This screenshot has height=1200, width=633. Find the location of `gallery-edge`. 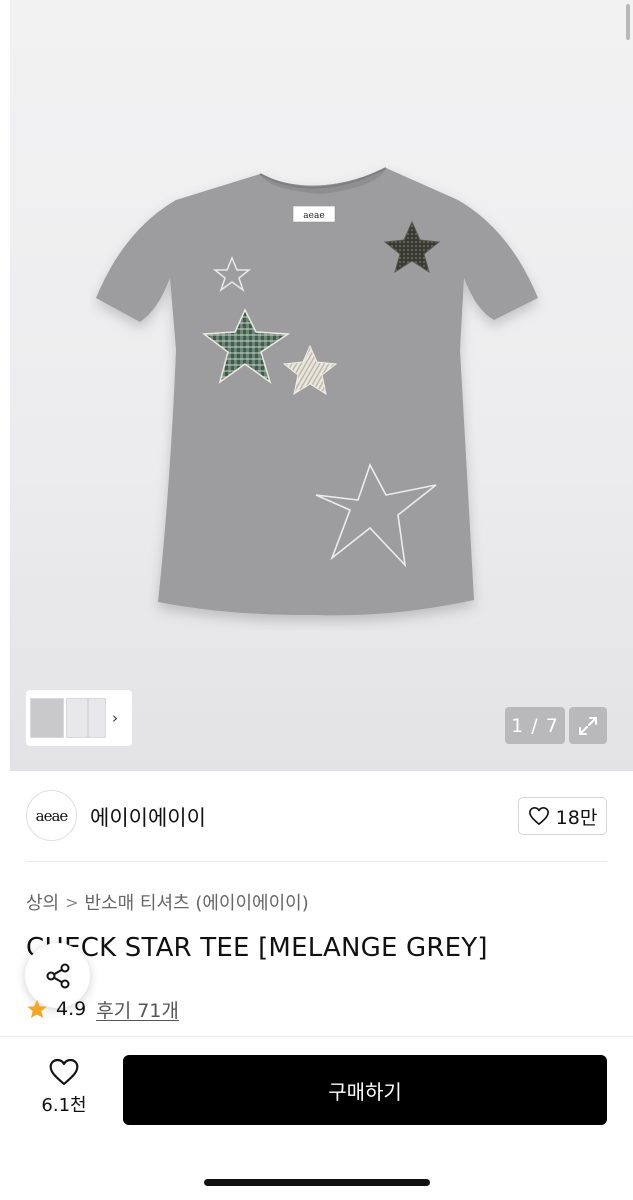

gallery-edge is located at coordinates (5, 385).